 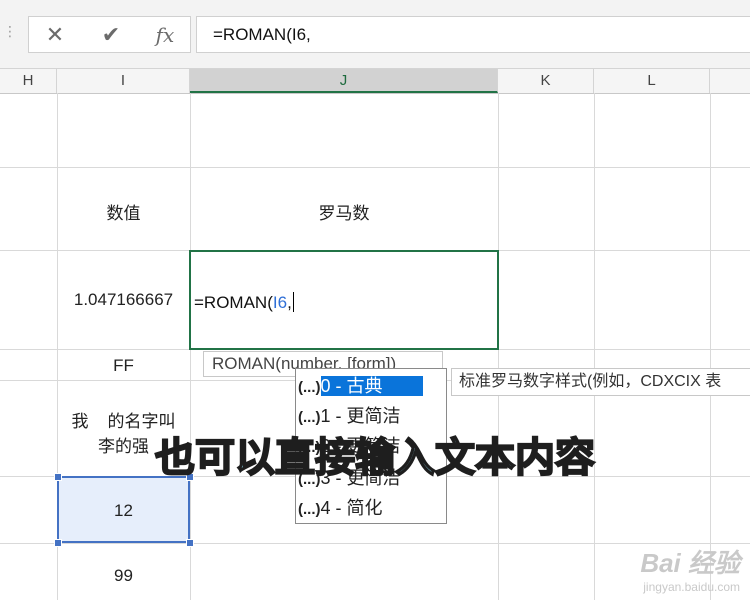 I want to click on watermark-brand: Bai 经验, so click(x=690, y=563).